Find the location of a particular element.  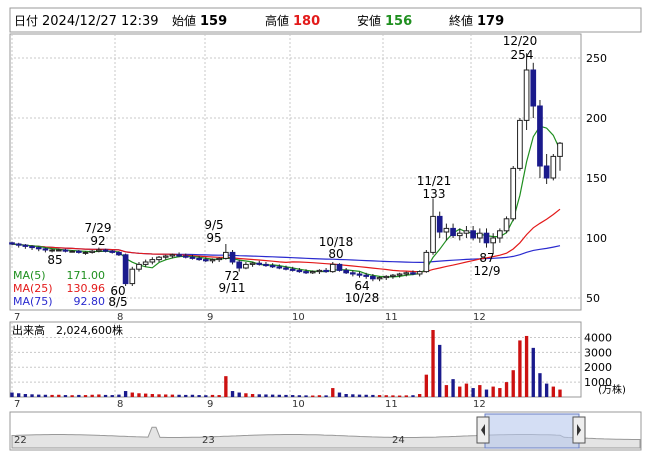

price-x-tick-label: 10 is located at coordinates (298, 317).